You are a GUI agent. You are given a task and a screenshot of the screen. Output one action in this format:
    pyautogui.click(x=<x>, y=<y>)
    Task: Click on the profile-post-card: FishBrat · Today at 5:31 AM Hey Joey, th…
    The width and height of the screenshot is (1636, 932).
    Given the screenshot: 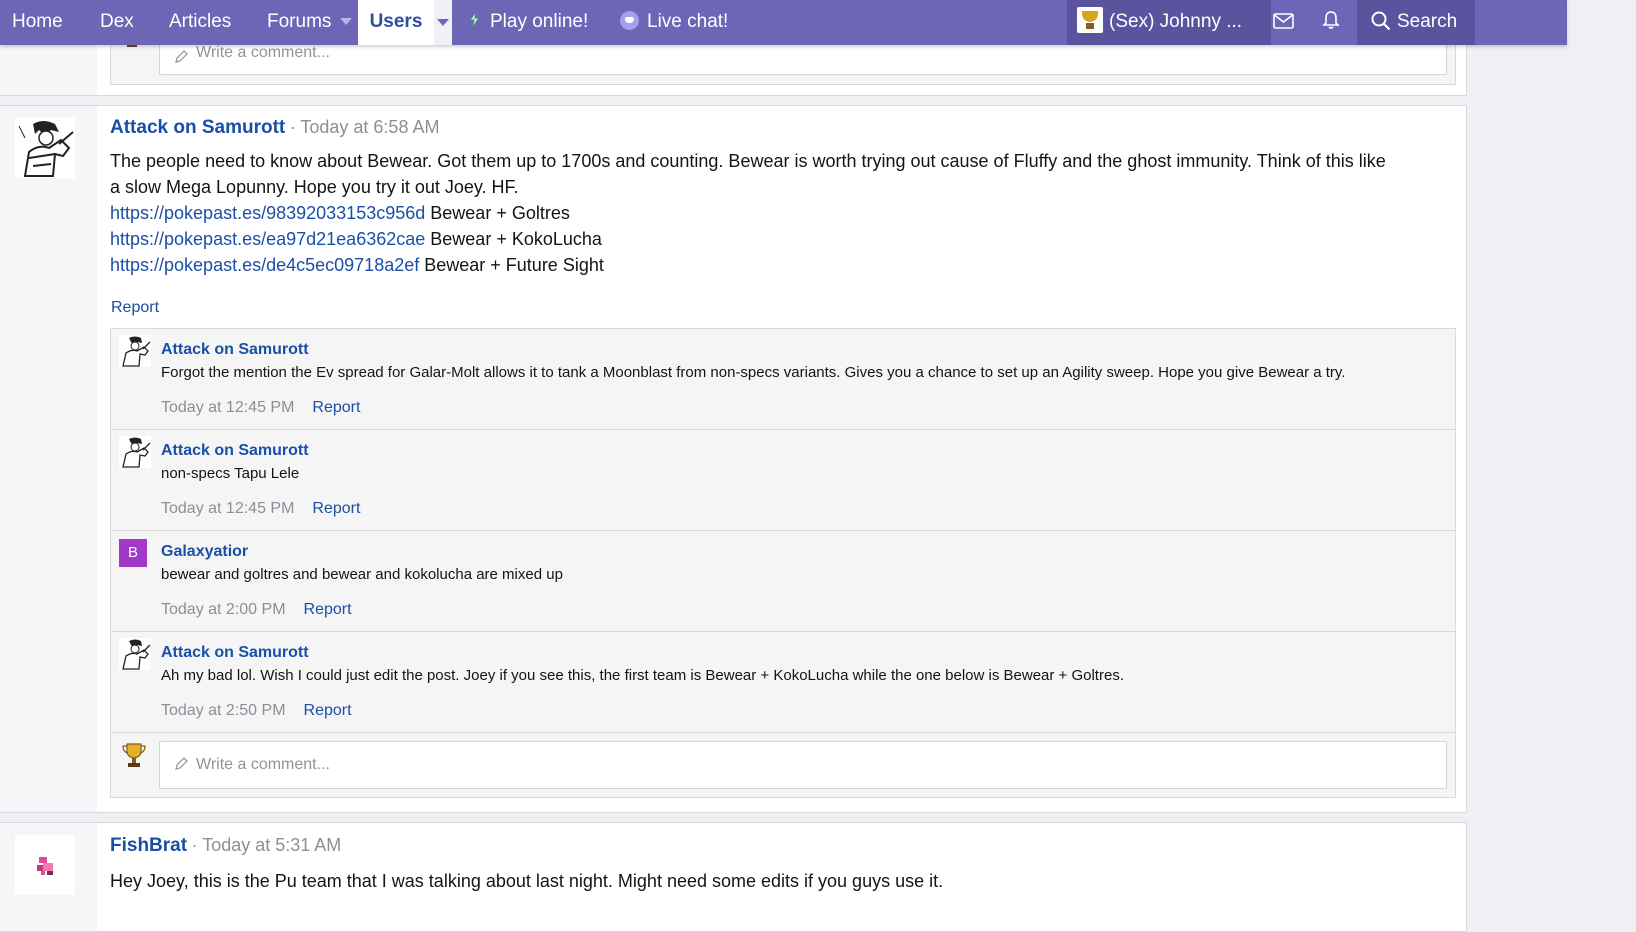 What is the action you would take?
    pyautogui.click(x=733, y=877)
    